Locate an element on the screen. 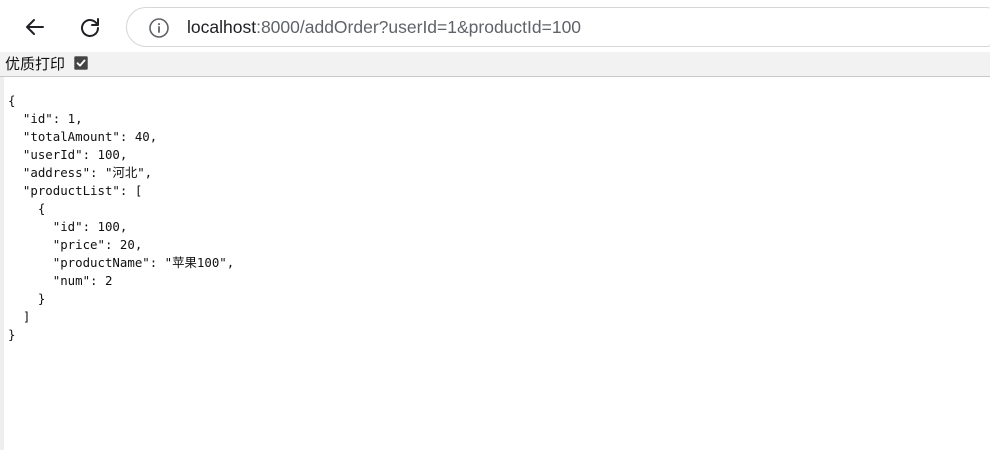  reload-icon is located at coordinates (90, 27).